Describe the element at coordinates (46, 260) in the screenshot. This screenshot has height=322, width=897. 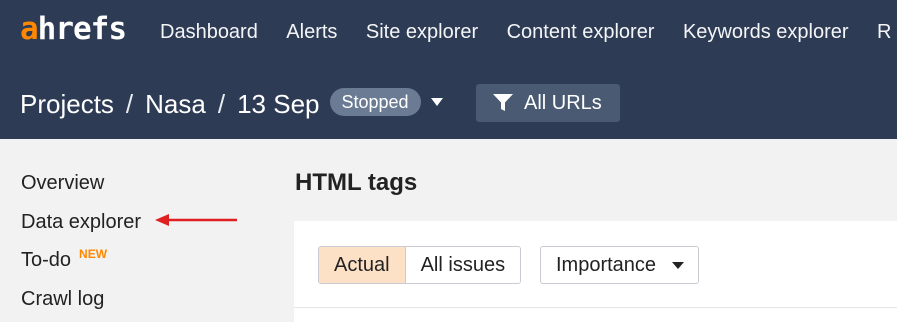
I see `sidebar-item-label: To-do` at that location.